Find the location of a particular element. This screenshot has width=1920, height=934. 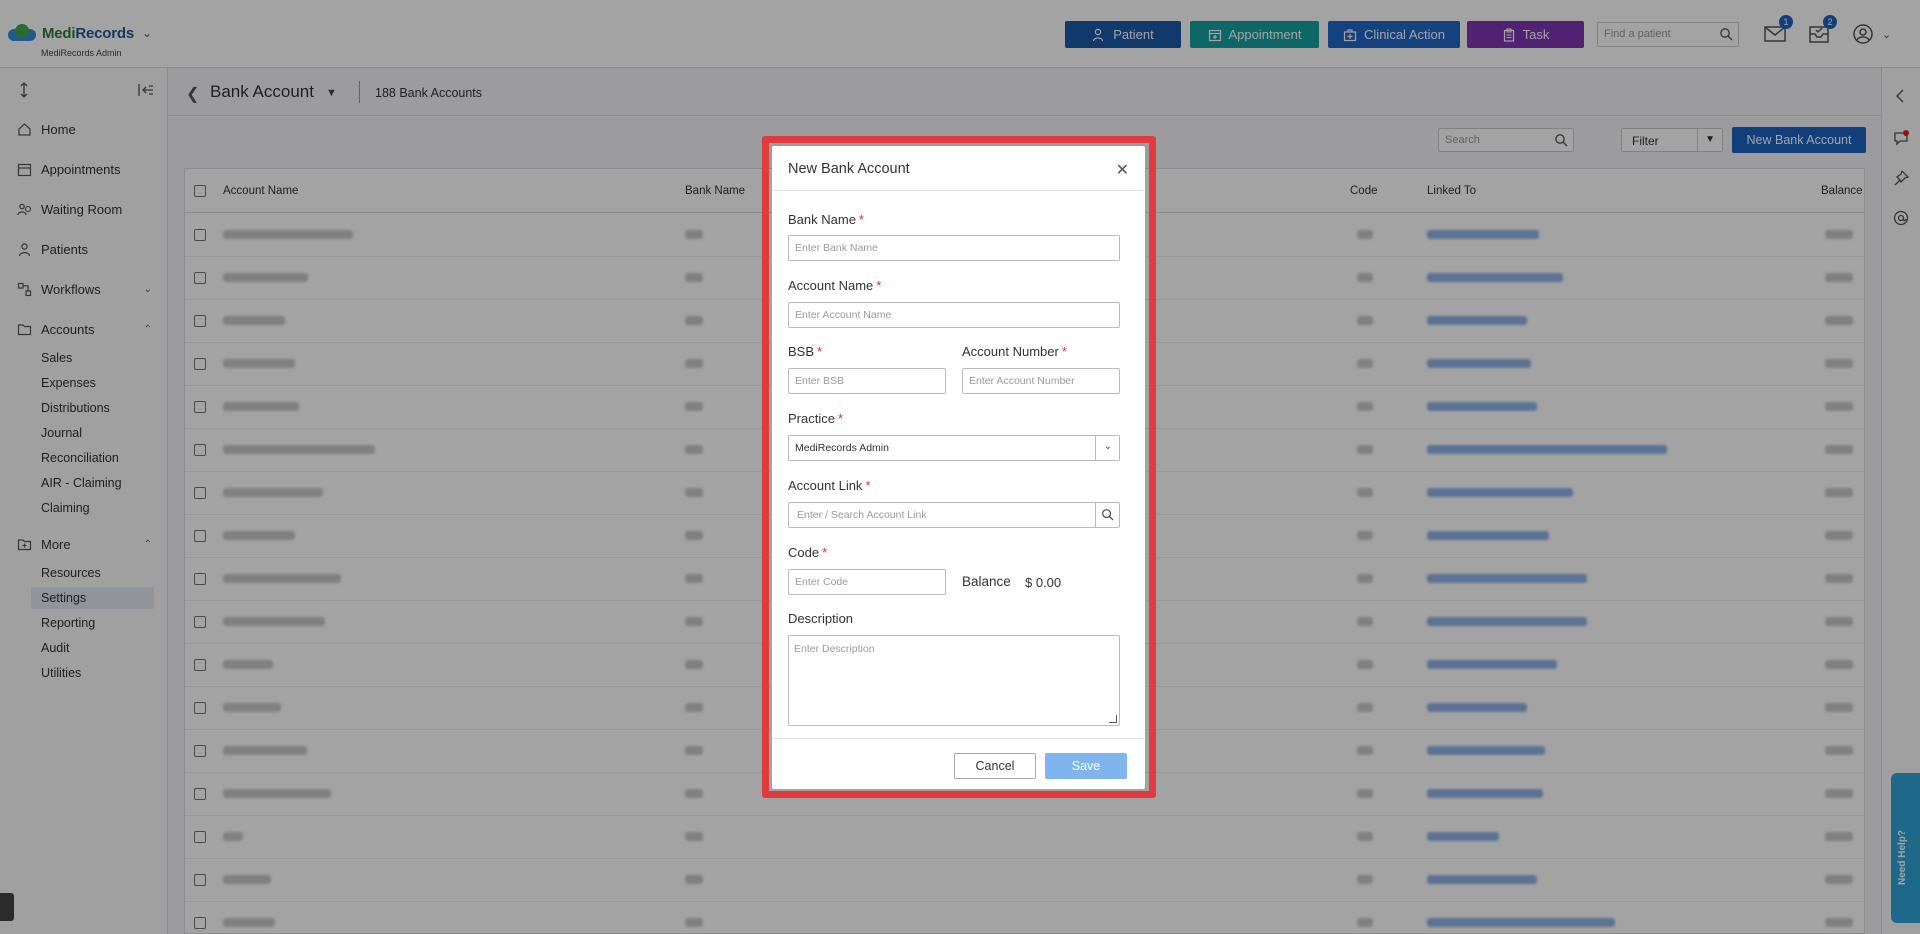

description-label: Description is located at coordinates (821, 618).